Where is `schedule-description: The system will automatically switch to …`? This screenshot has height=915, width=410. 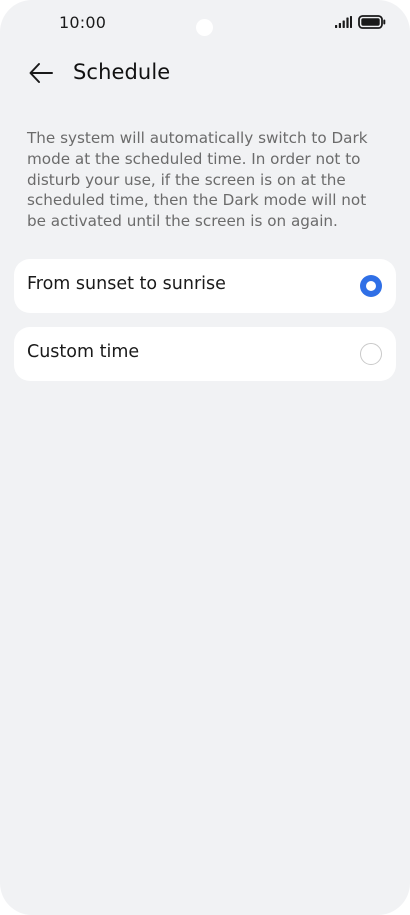
schedule-description: The system will automatically switch to … is located at coordinates (197, 180).